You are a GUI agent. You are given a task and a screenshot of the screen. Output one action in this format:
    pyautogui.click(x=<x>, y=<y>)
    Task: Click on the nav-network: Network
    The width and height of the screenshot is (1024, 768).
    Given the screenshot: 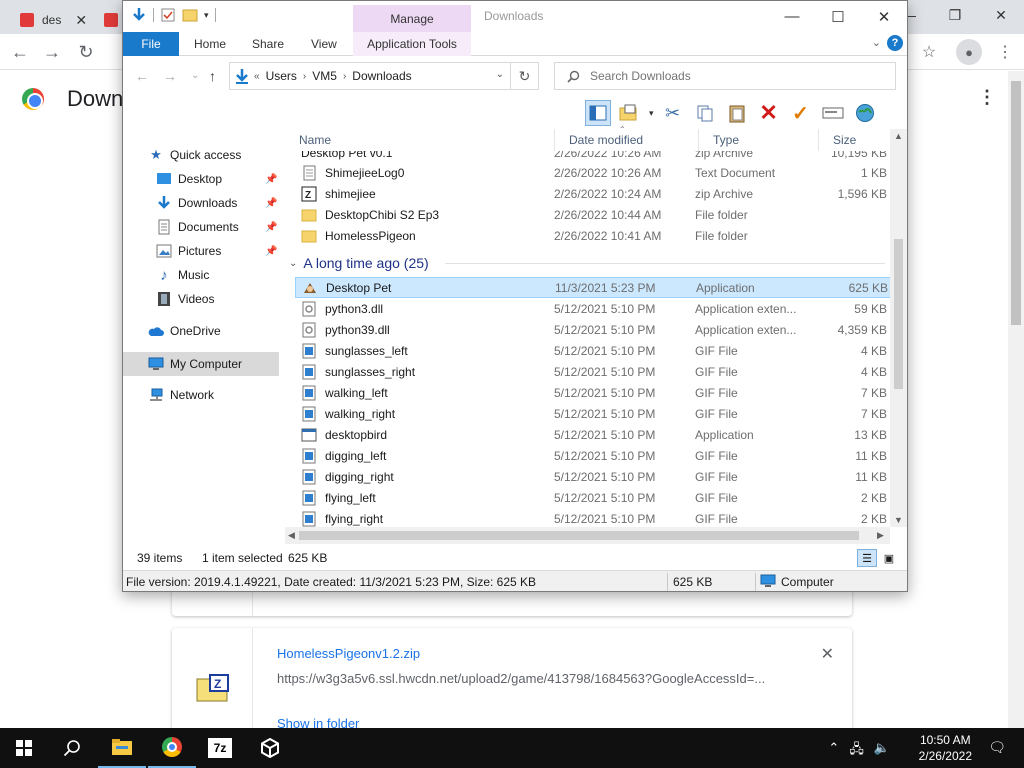 What is the action you would take?
    pyautogui.click(x=181, y=395)
    